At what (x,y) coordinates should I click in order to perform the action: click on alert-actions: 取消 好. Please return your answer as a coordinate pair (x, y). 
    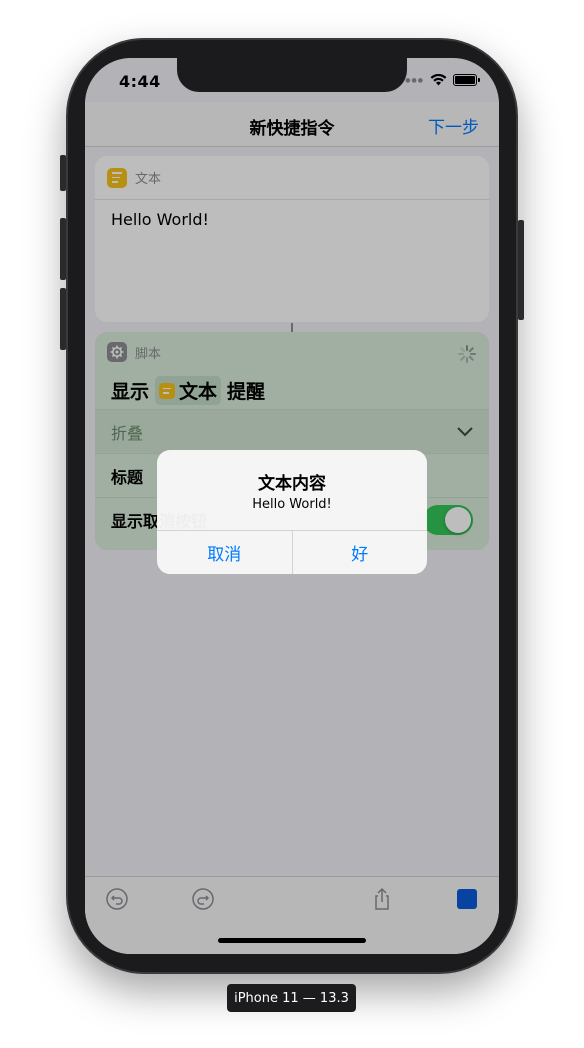
    Looking at the image, I should click on (292, 552).